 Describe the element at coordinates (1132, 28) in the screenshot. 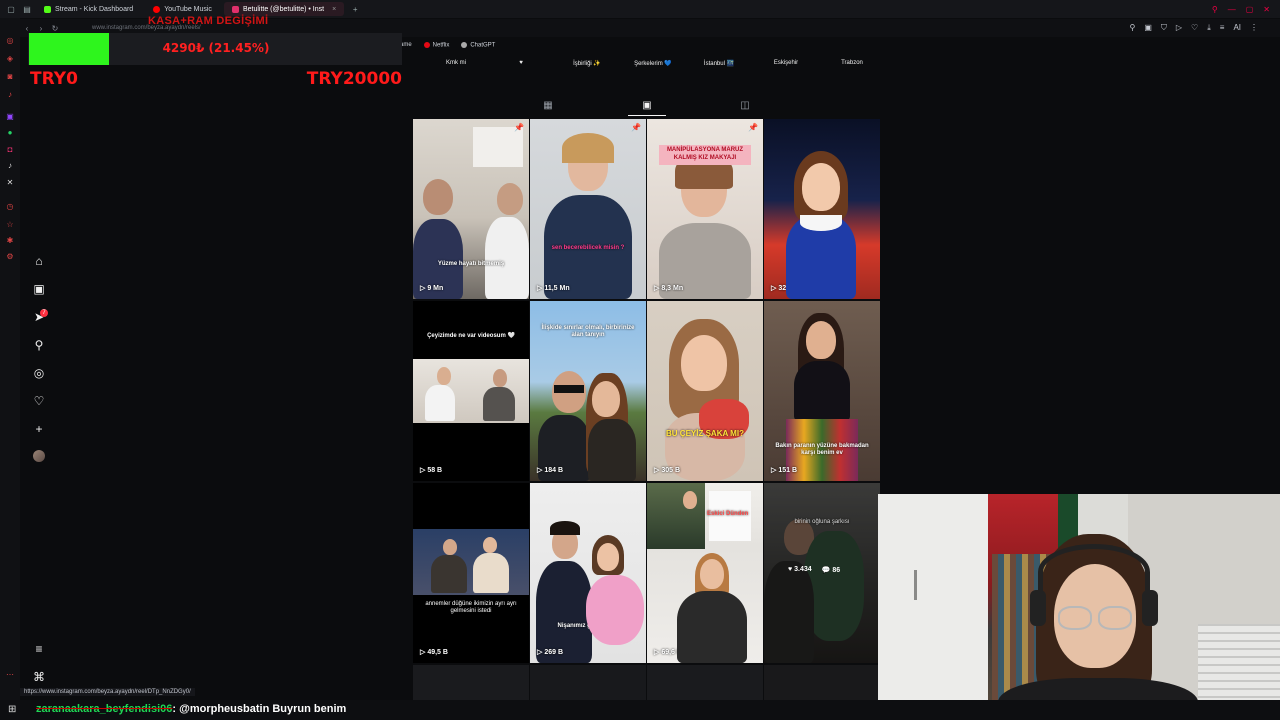

I see `pin-icon: ⚲` at that location.